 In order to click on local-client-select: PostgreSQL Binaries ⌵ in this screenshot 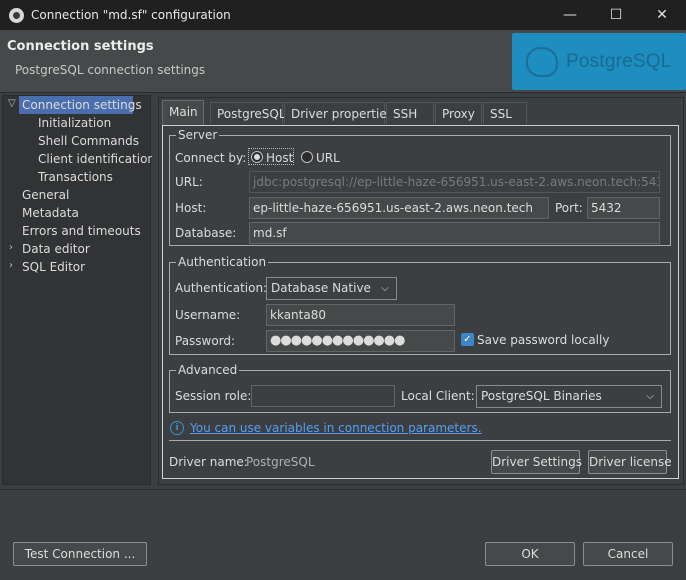, I will do `click(569, 396)`.